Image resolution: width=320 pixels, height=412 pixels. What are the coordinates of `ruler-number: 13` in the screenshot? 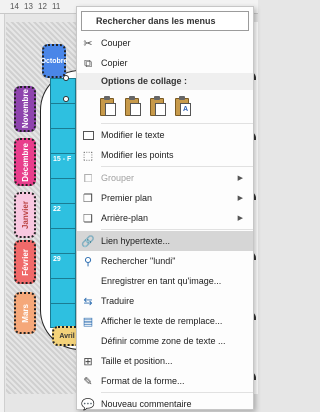 It's located at (28, 6).